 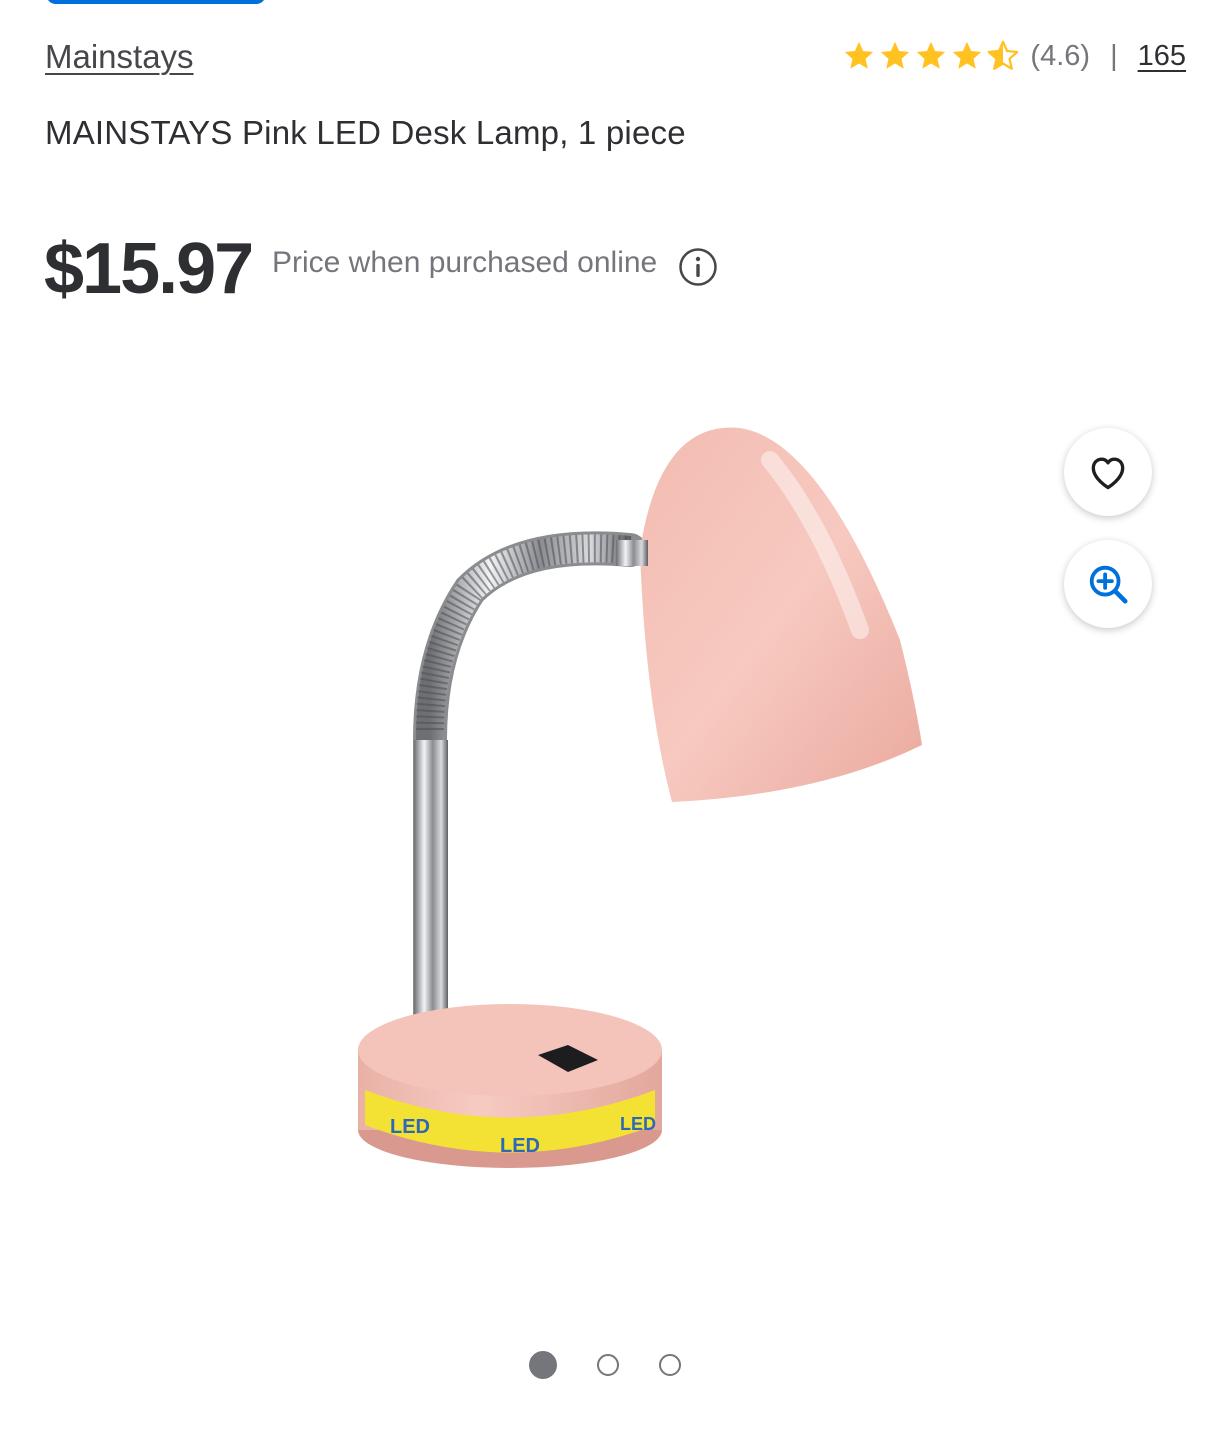 What do you see at coordinates (156, 2) in the screenshot?
I see `top-tab-indicator` at bounding box center [156, 2].